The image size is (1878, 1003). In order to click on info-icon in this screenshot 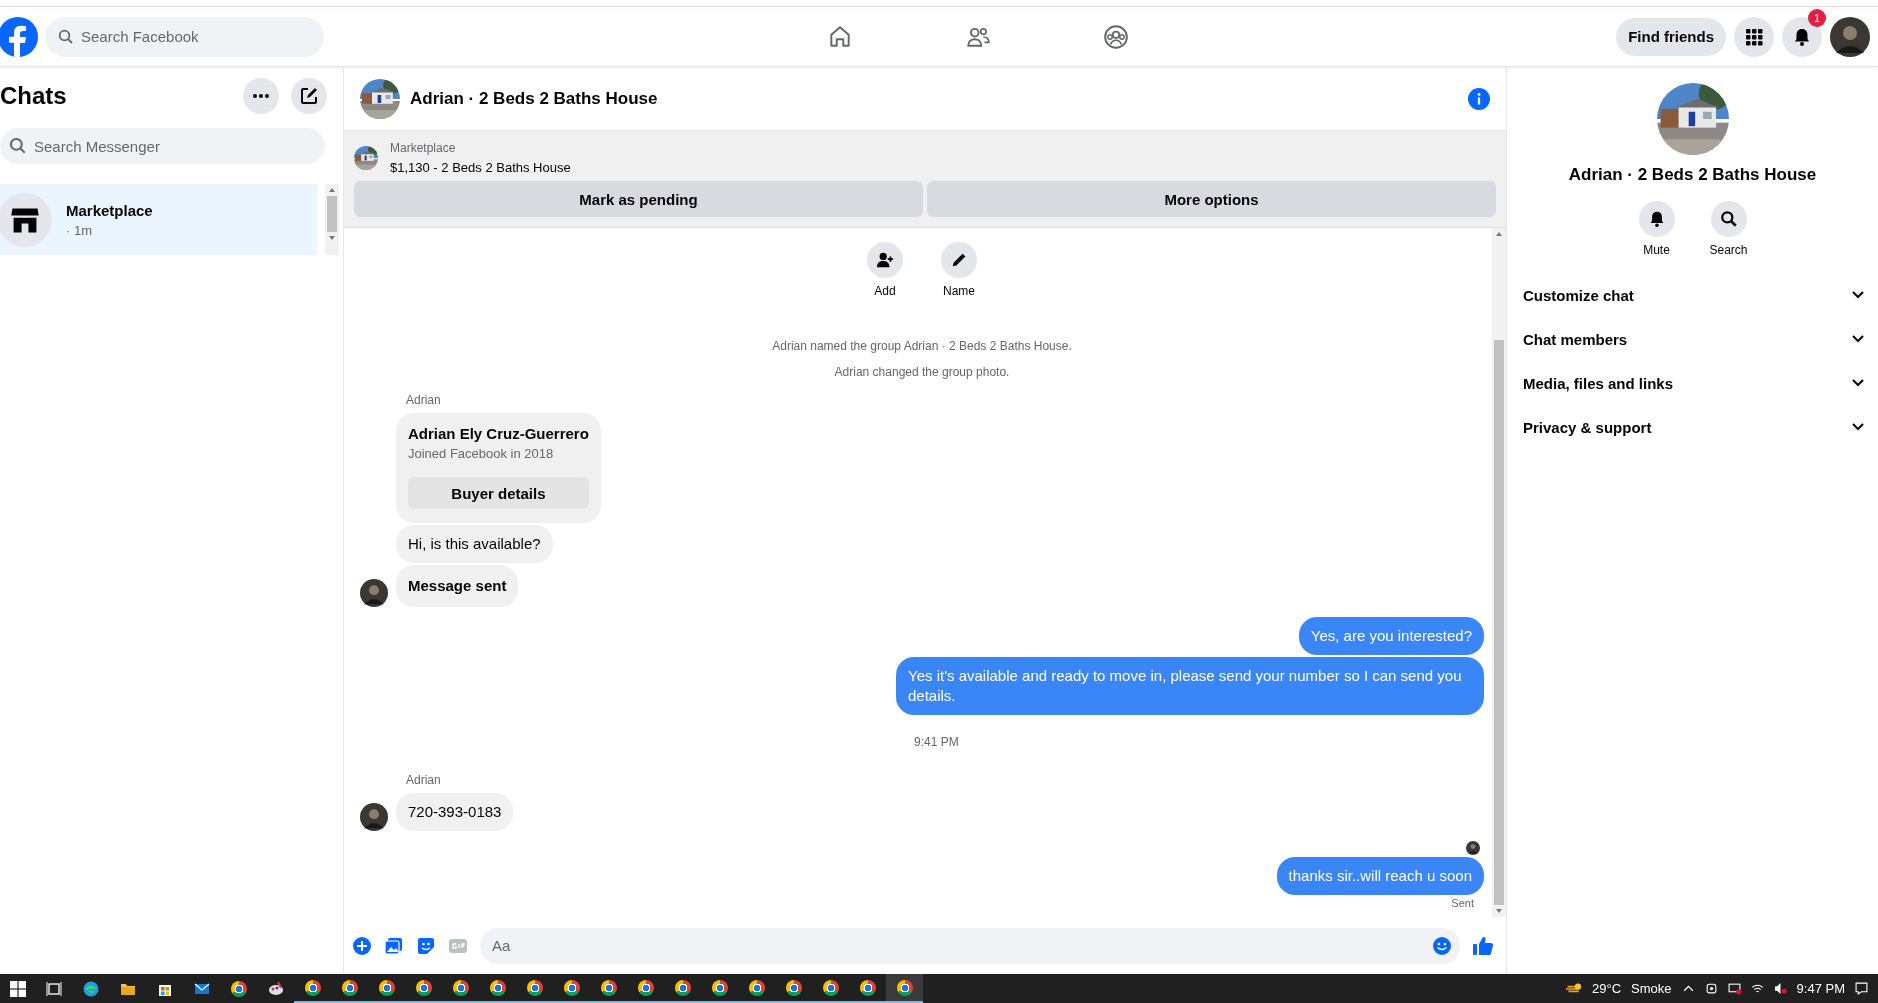, I will do `click(1479, 98)`.